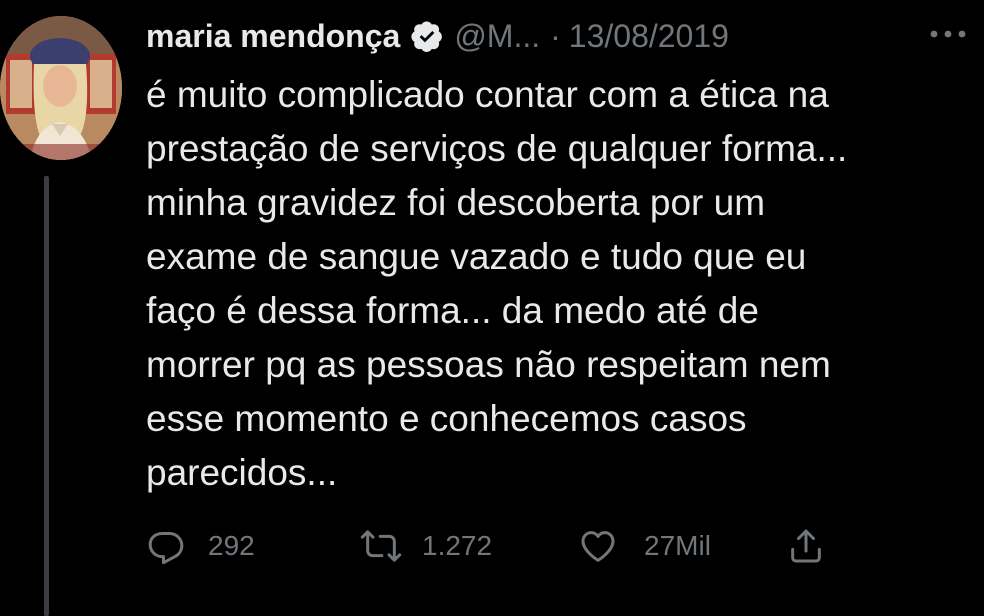 This screenshot has height=616, width=984. Describe the element at coordinates (446, 418) in the screenshot. I see `tweet-text-line: esse momento e conhecemos casos` at that location.